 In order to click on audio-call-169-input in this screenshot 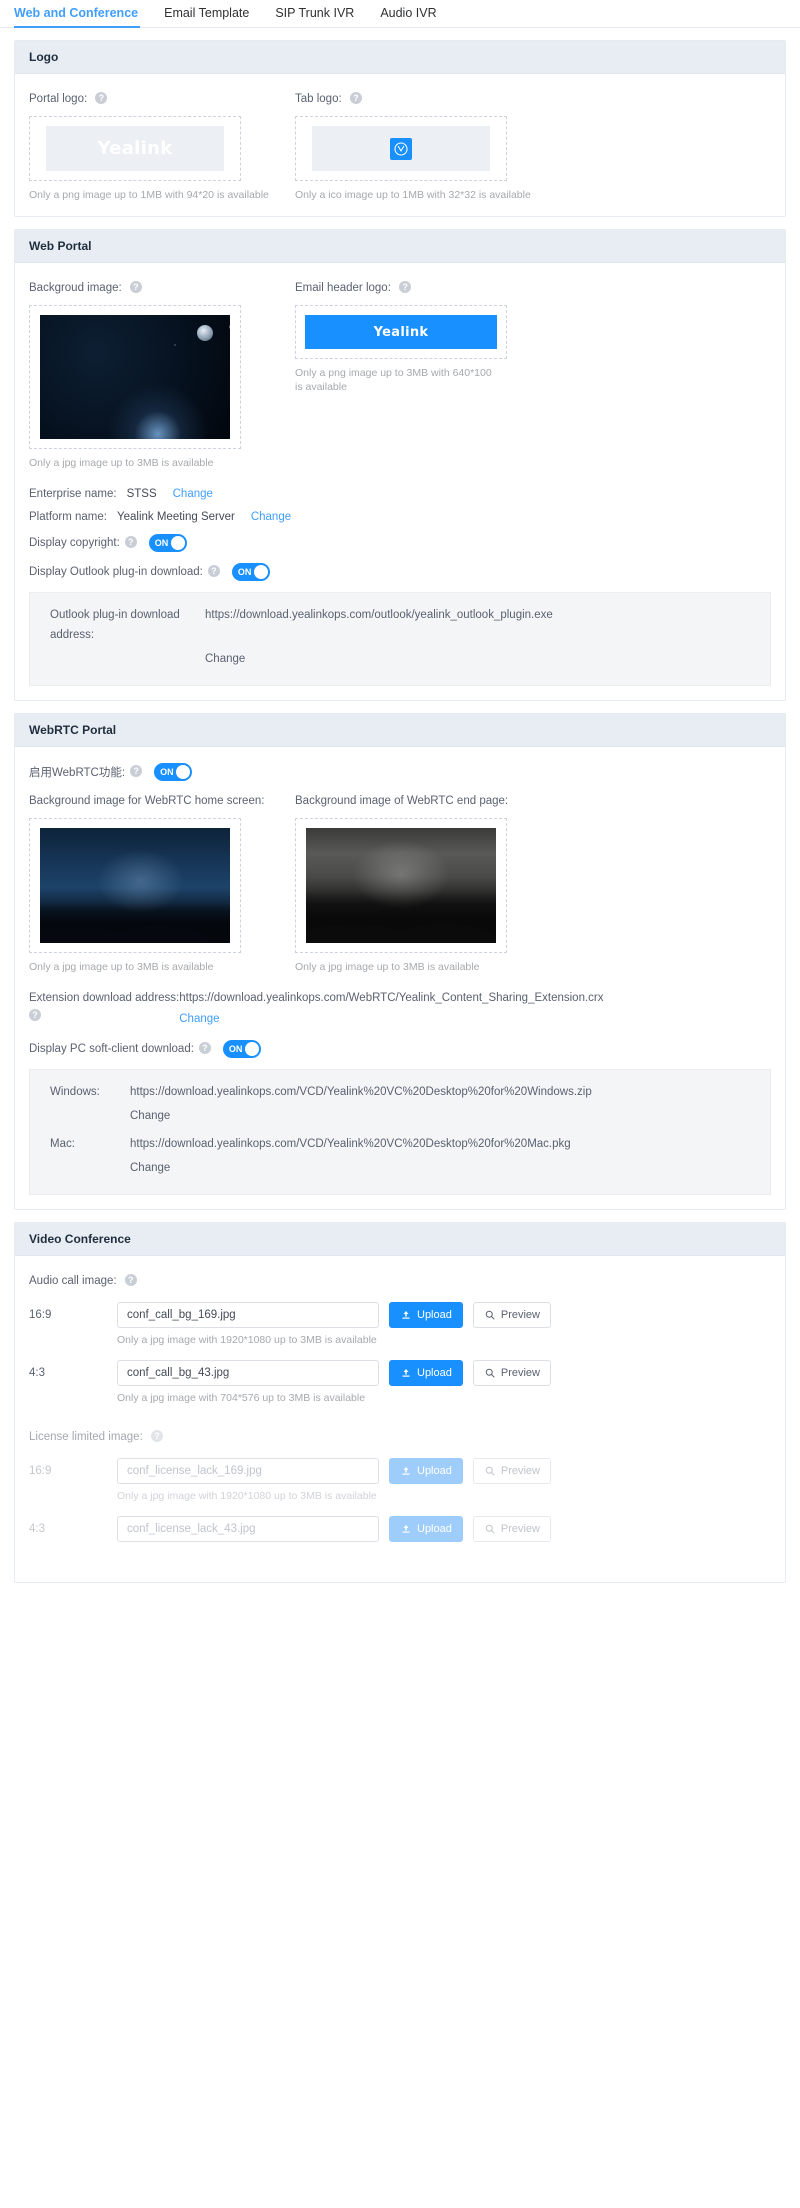, I will do `click(248, 1315)`.